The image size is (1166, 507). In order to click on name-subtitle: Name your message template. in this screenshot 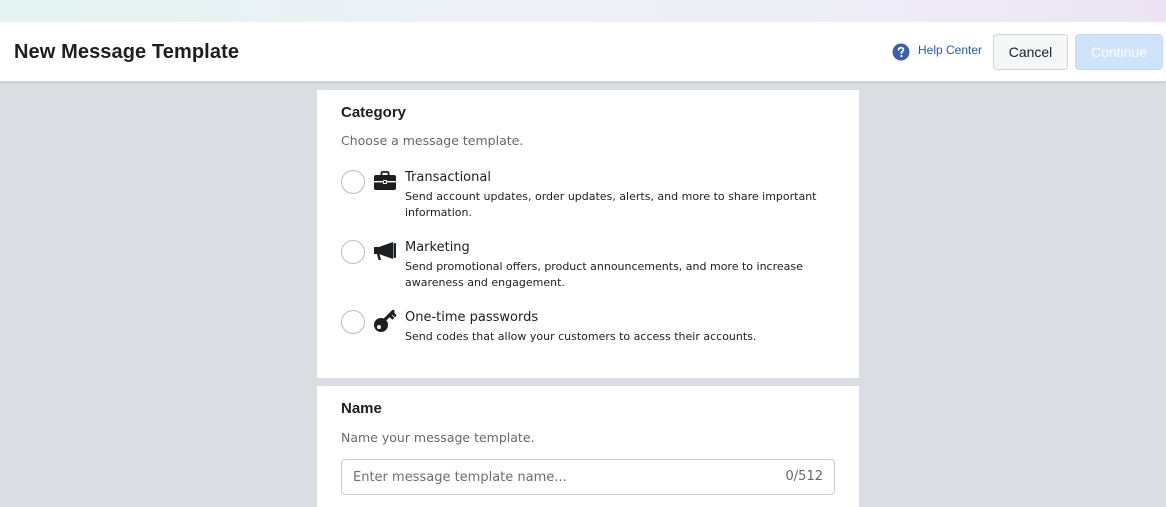, I will do `click(438, 437)`.